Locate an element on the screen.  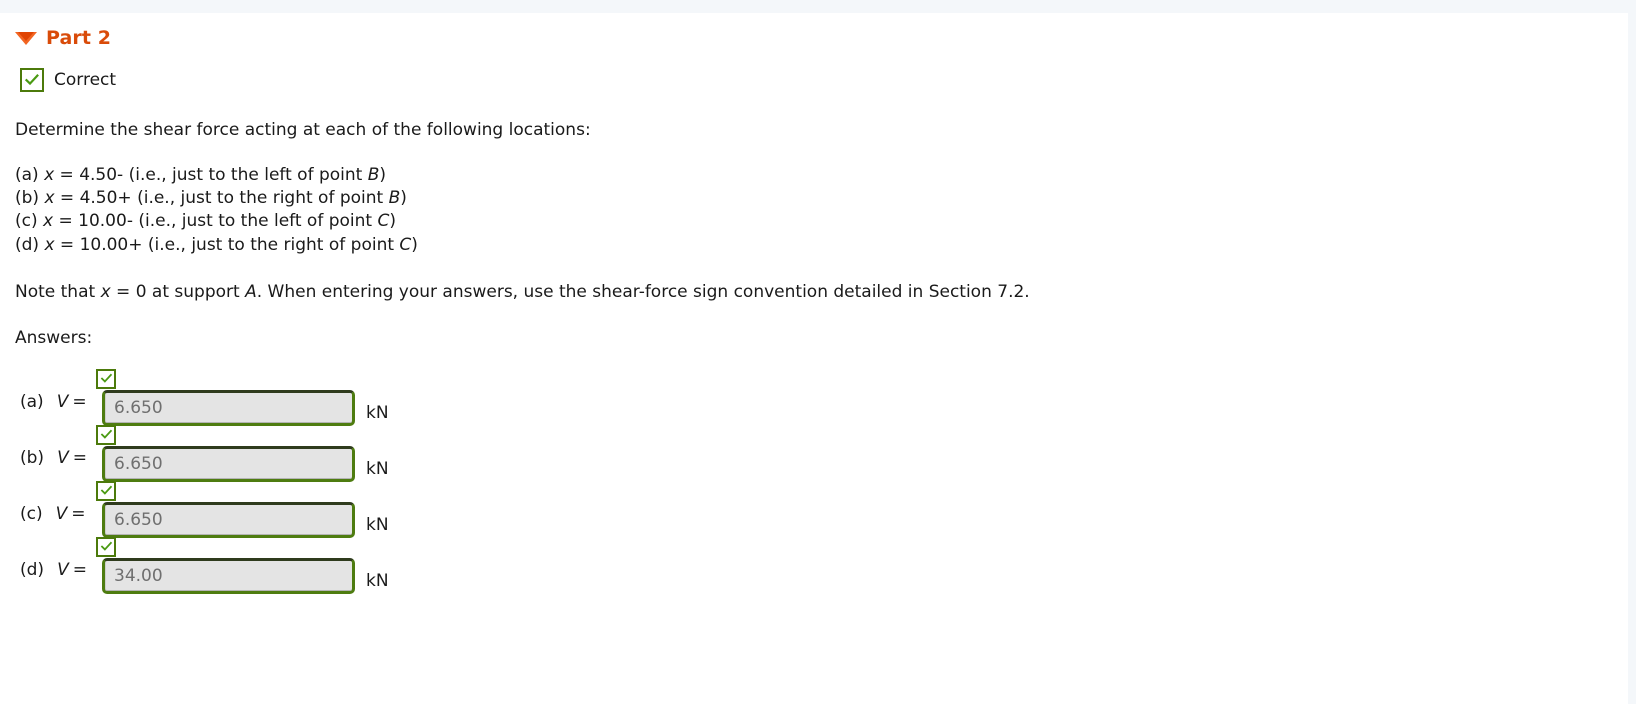
note-variable-a: A is located at coordinates (251, 291).